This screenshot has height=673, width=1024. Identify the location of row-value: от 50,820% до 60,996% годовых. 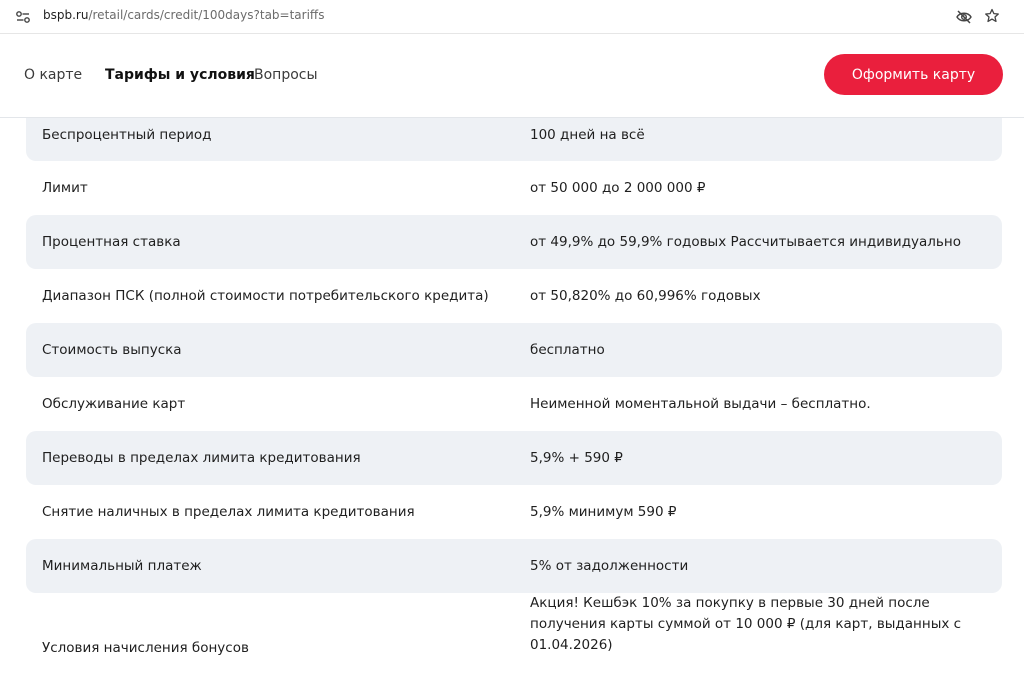
(645, 296).